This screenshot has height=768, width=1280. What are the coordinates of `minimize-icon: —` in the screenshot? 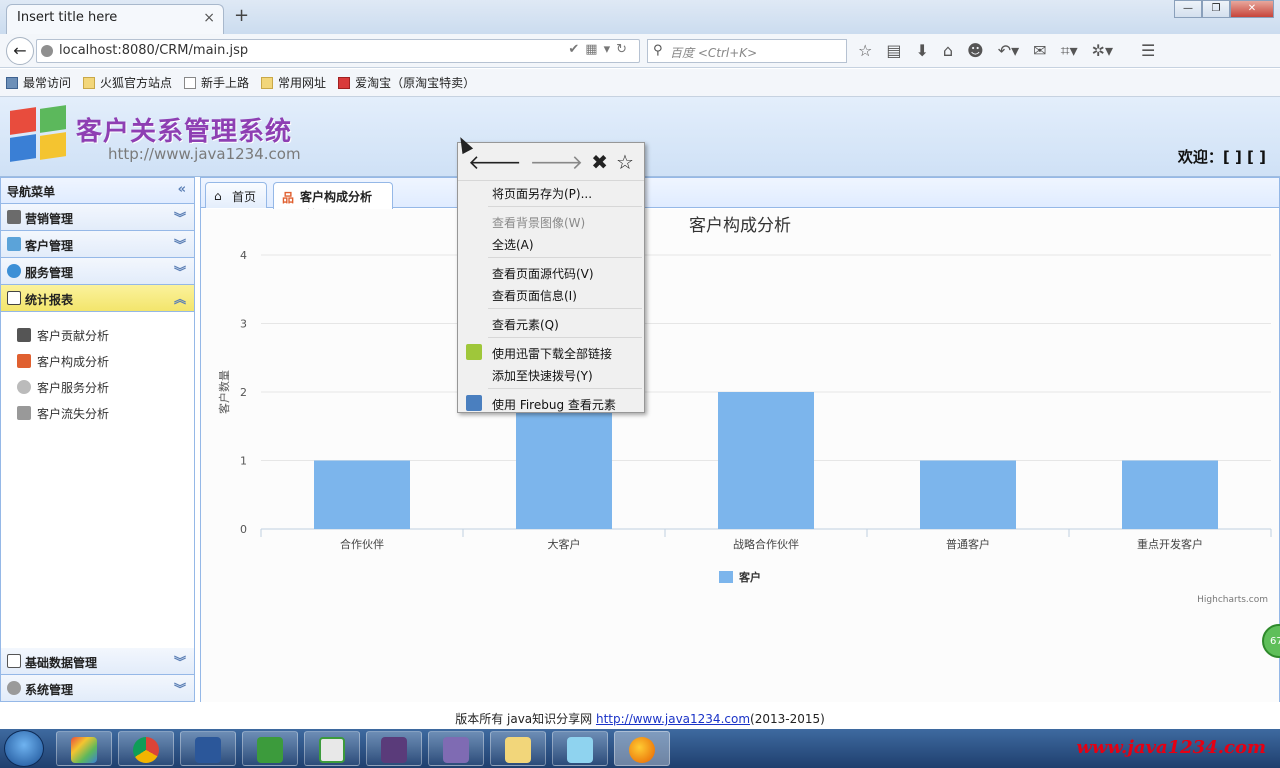 It's located at (1188, 9).